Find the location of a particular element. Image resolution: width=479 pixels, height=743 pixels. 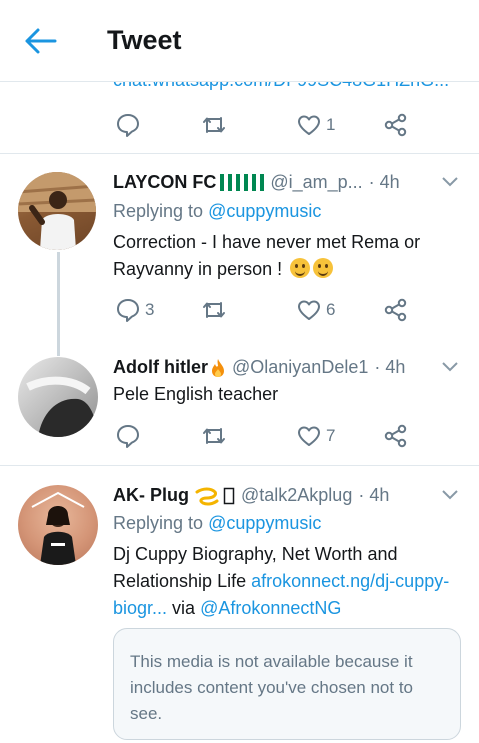

via-text: via is located at coordinates (184, 608).